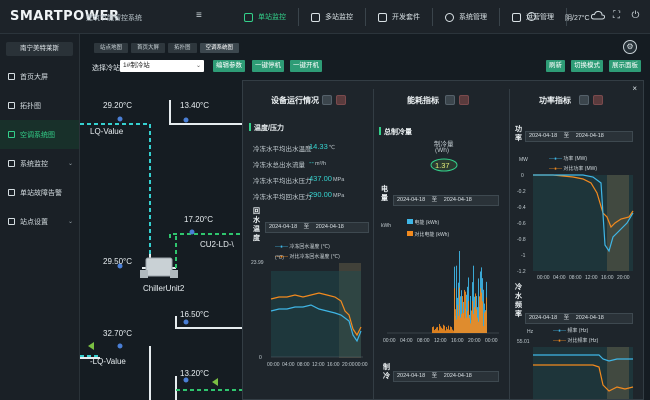  I want to click on tab-station-map: 站点地图, so click(111, 48).